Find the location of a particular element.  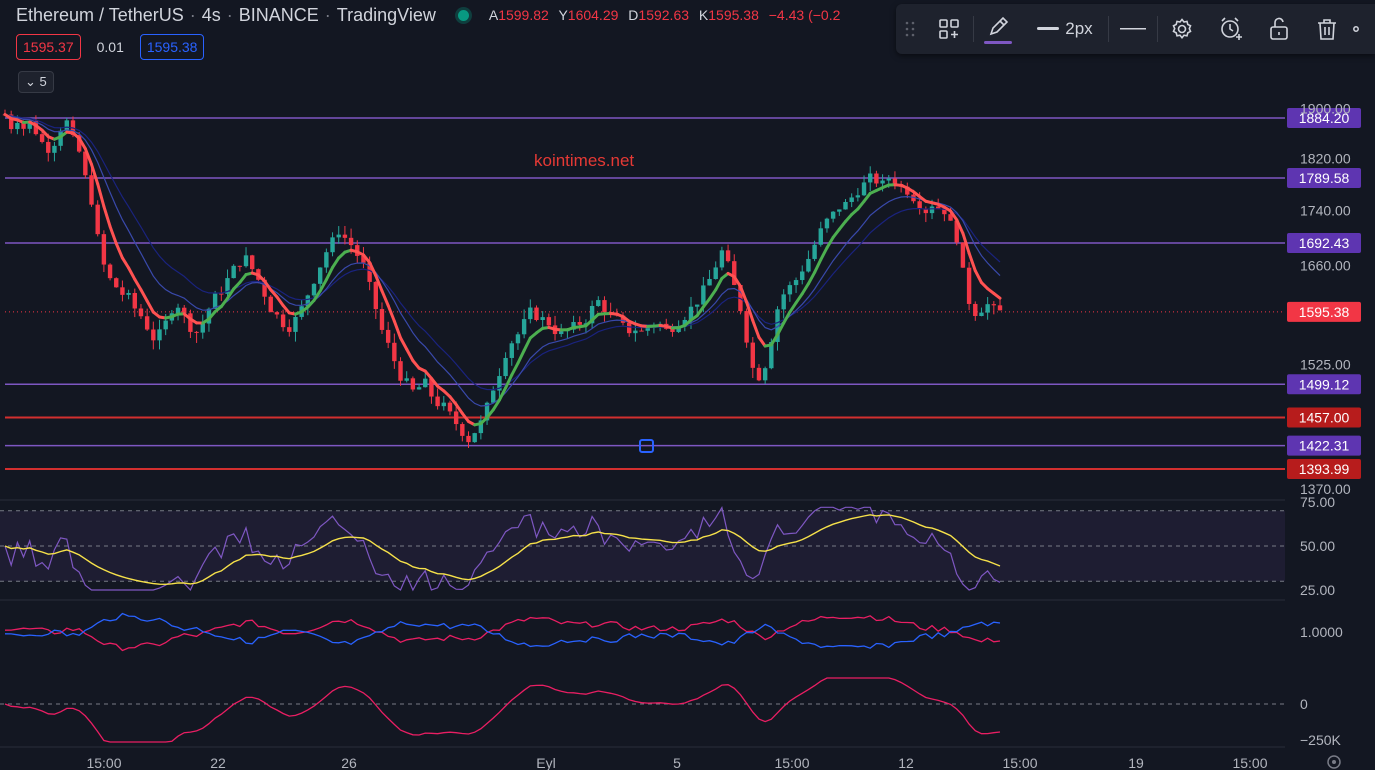

drag-handle-icon is located at coordinates (909, 29).